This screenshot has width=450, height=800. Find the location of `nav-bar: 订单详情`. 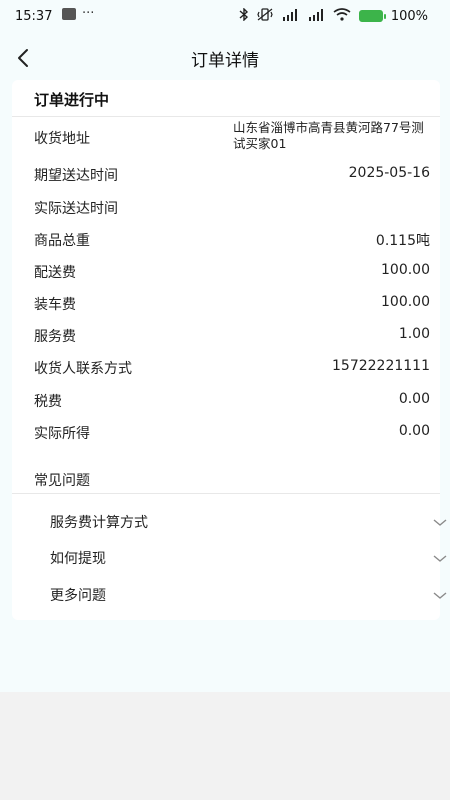

nav-bar: 订单详情 is located at coordinates (225, 58).